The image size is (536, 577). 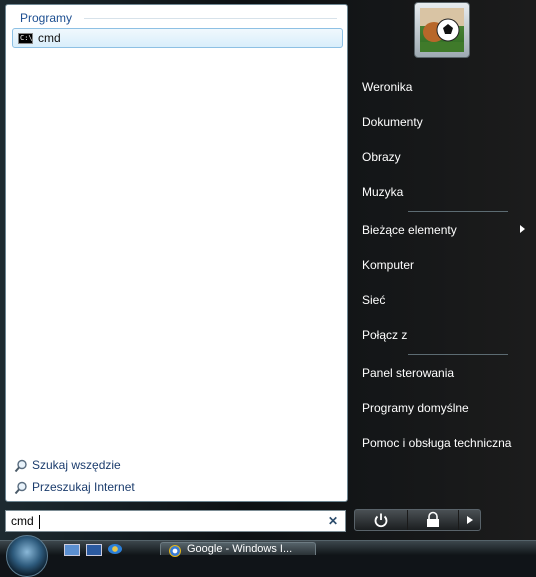 I want to click on menu-item-default-programs: Programy domyślne, so click(x=415, y=408).